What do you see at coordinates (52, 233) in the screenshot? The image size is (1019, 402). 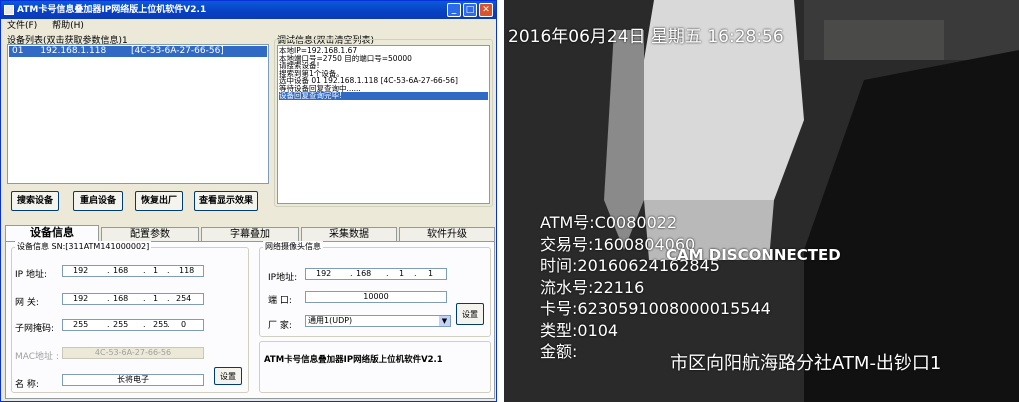 I see `tab-device-info: 设备信息` at bounding box center [52, 233].